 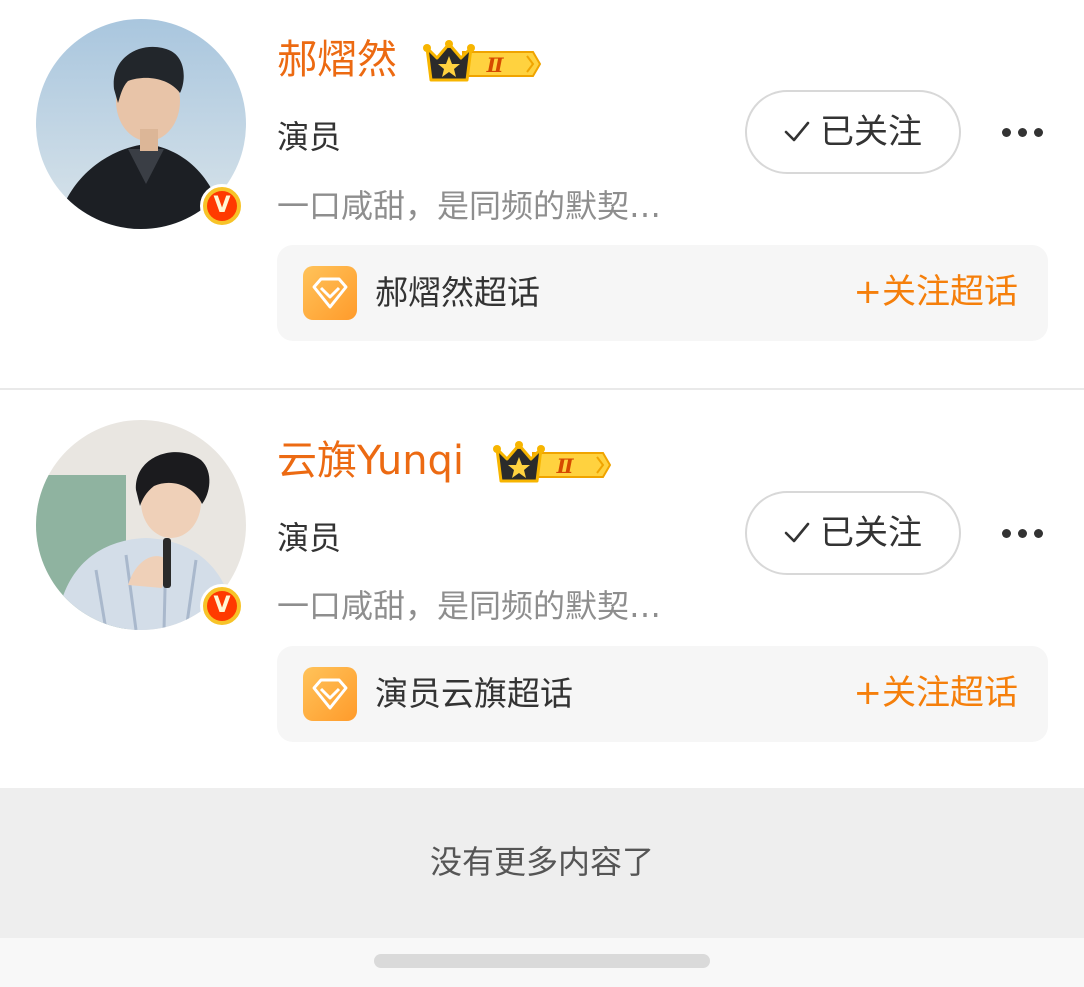 What do you see at coordinates (662, 293) in the screenshot?
I see `super-topic-bar: 郝熠然超话 +关注超话` at bounding box center [662, 293].